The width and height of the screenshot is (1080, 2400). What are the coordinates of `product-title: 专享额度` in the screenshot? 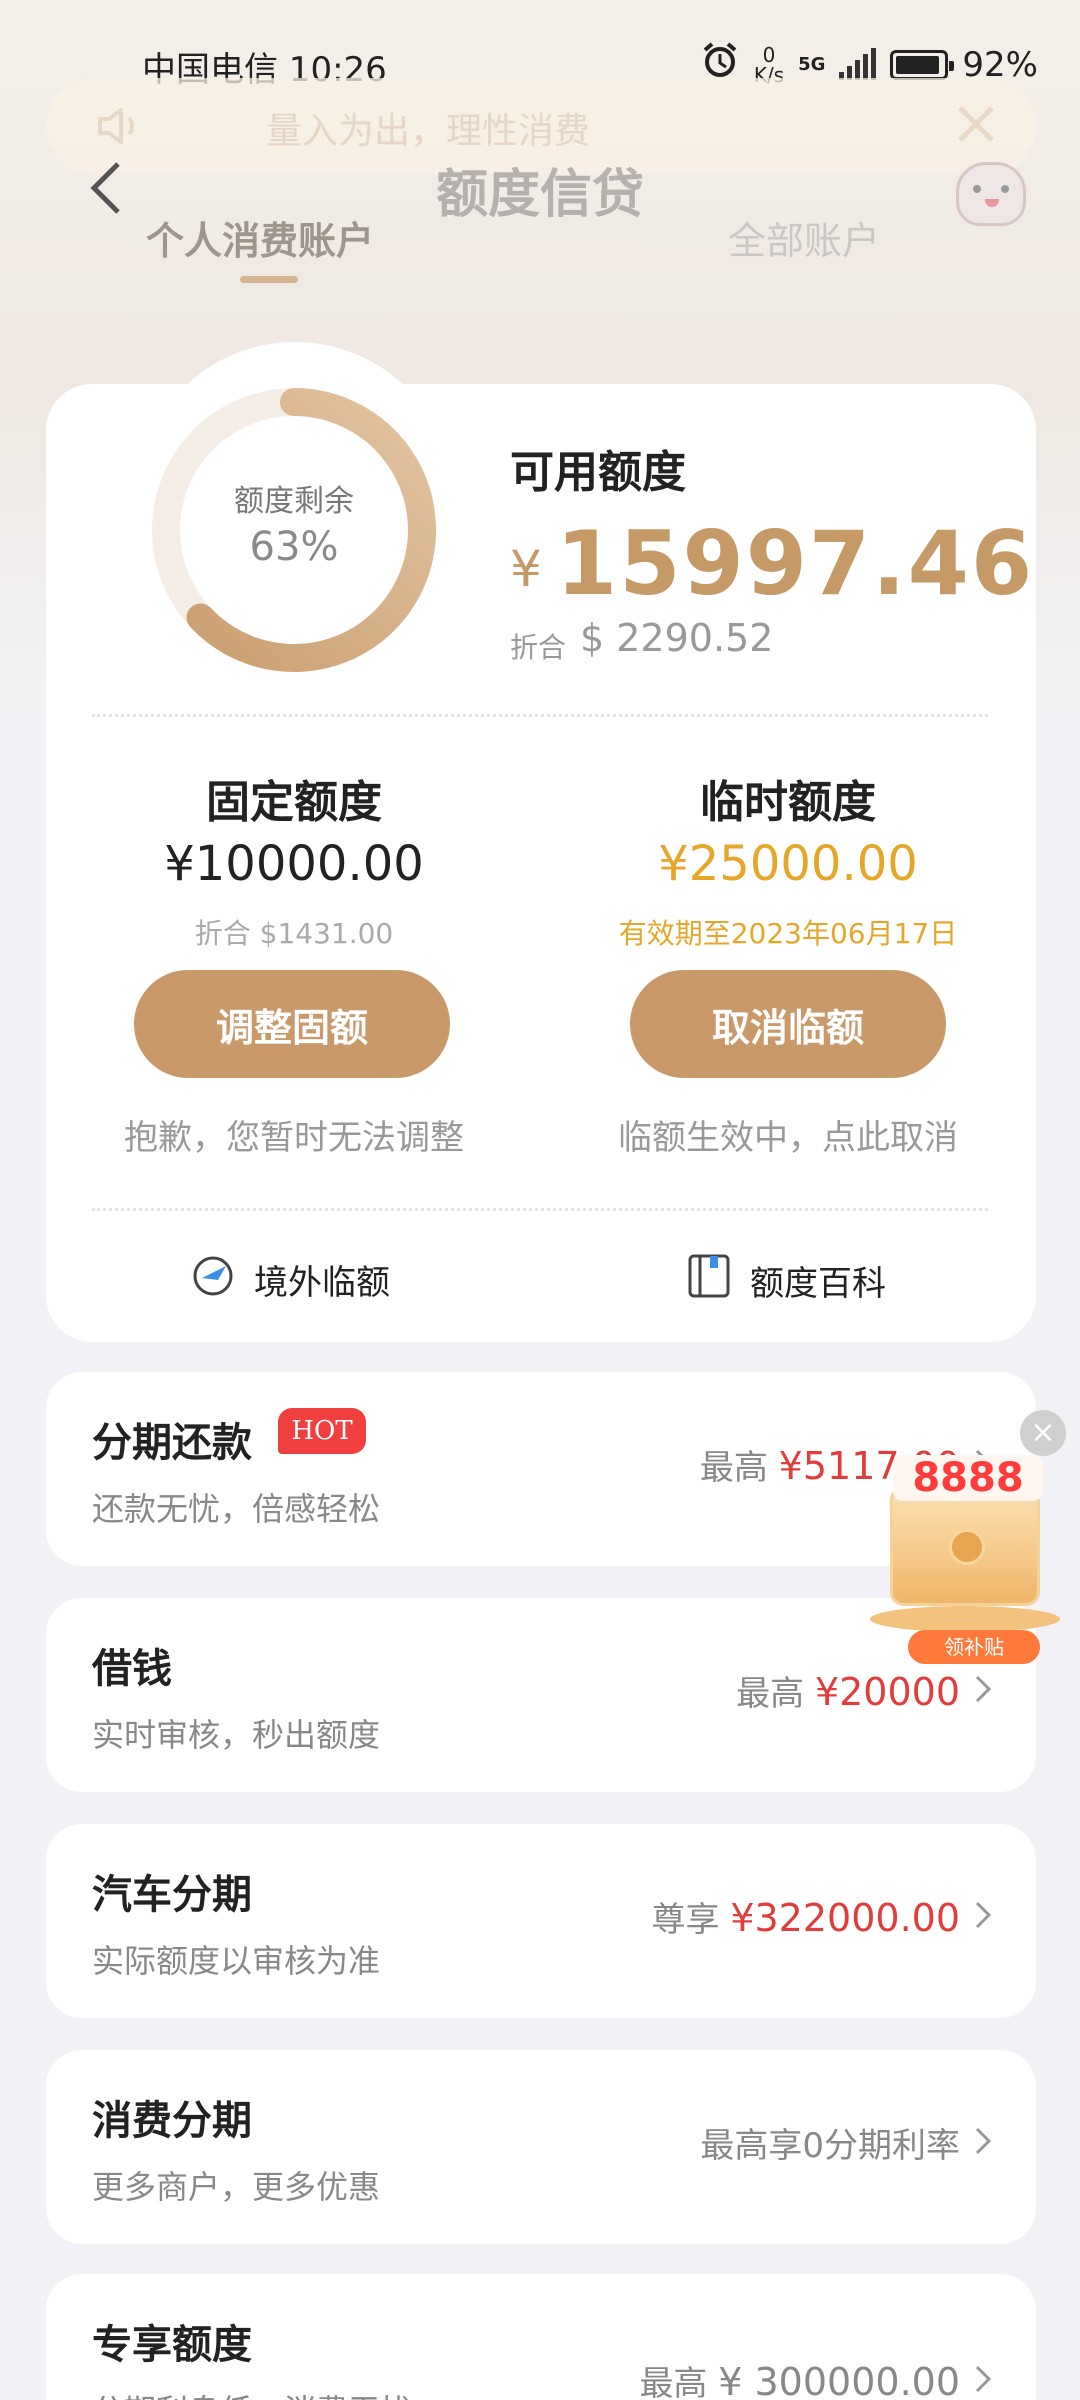 It's located at (172, 2345).